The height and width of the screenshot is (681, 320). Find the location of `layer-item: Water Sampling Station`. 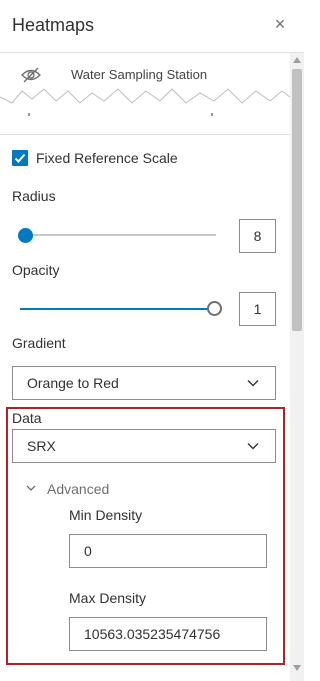

layer-item: Water Sampling Station is located at coordinates (145, 94).